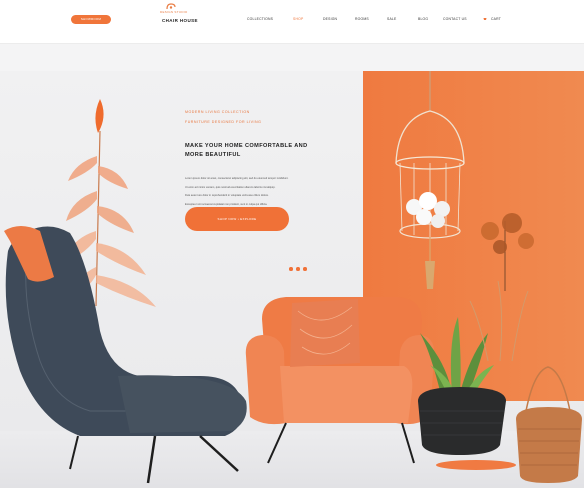  What do you see at coordinates (186, 15) in the screenshot?
I see `brand-logo: DESIGN STUDIO CHAIR HOUSE` at bounding box center [186, 15].